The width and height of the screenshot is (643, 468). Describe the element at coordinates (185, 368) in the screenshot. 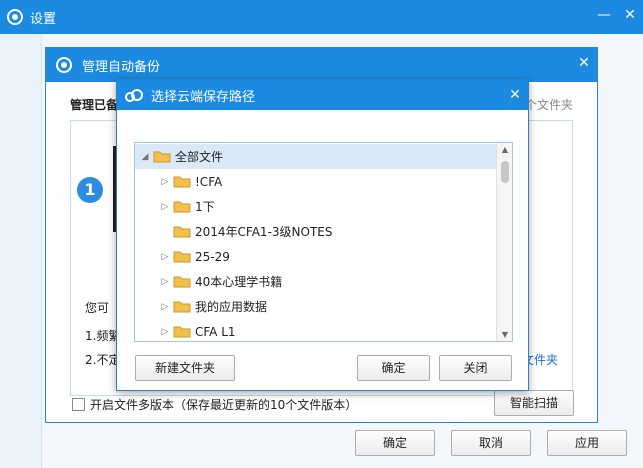

I see `new-folder-button: 新建文件夹` at that location.